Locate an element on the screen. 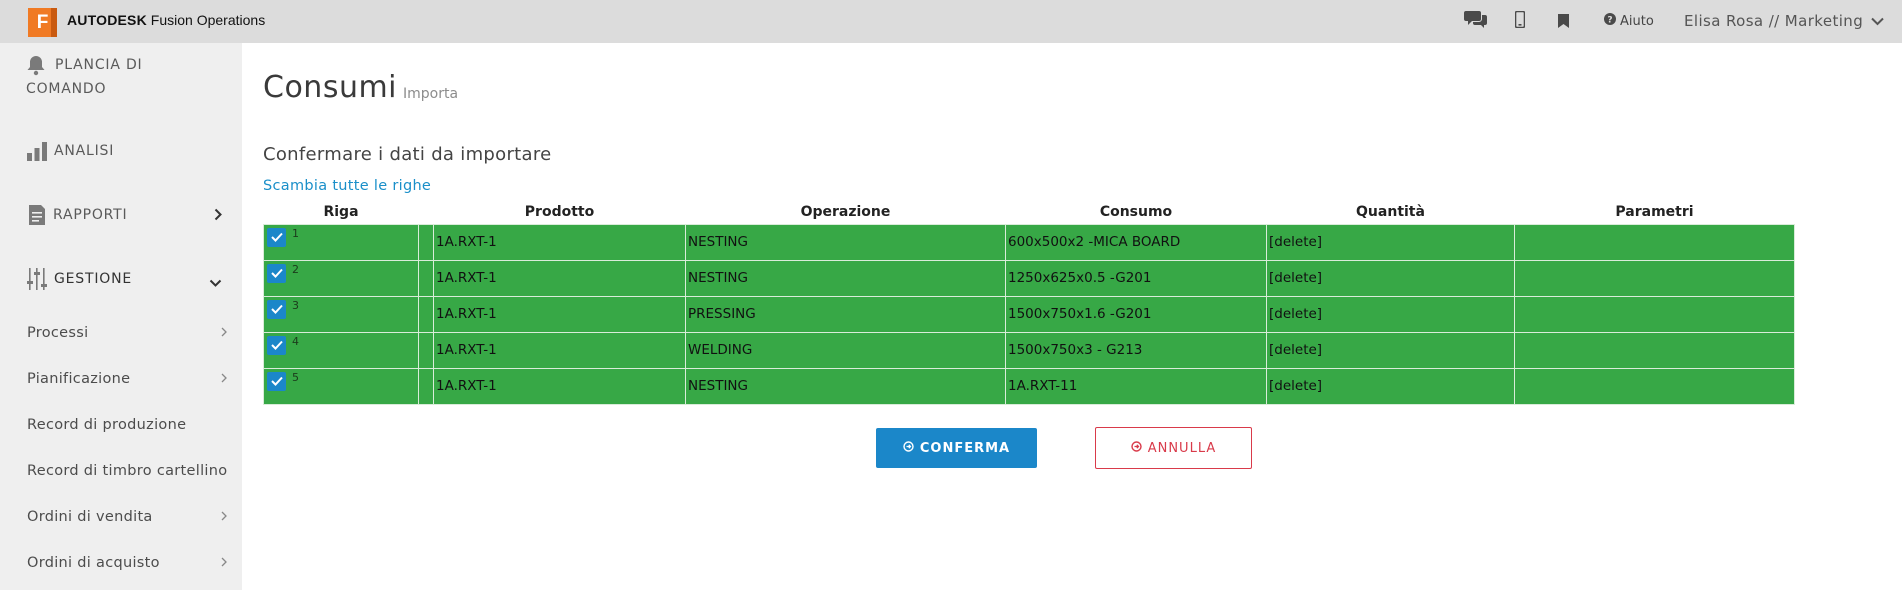 The image size is (1902, 590). bar-chart-icon is located at coordinates (37, 153).